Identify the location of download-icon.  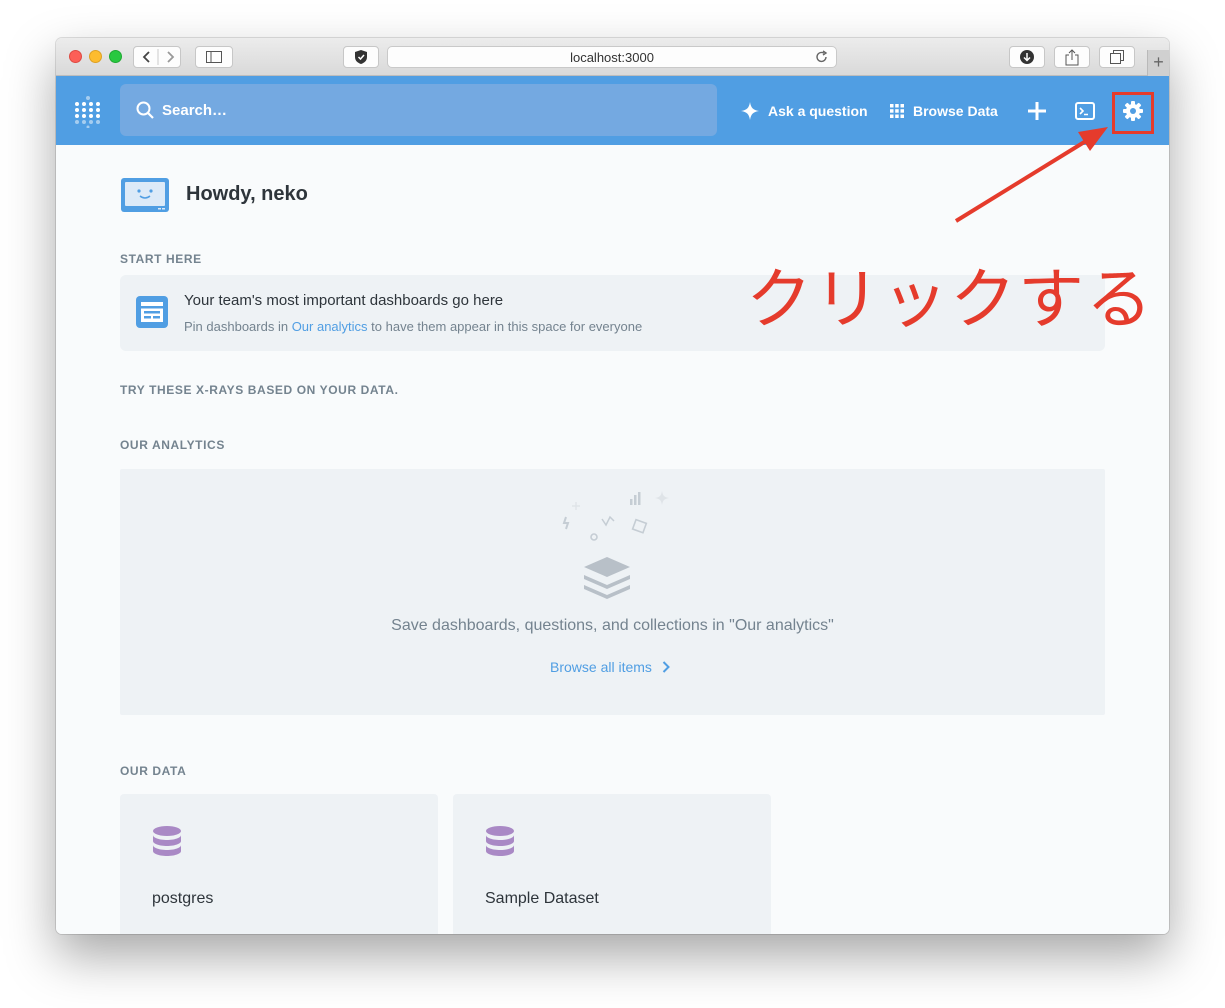
(1027, 57).